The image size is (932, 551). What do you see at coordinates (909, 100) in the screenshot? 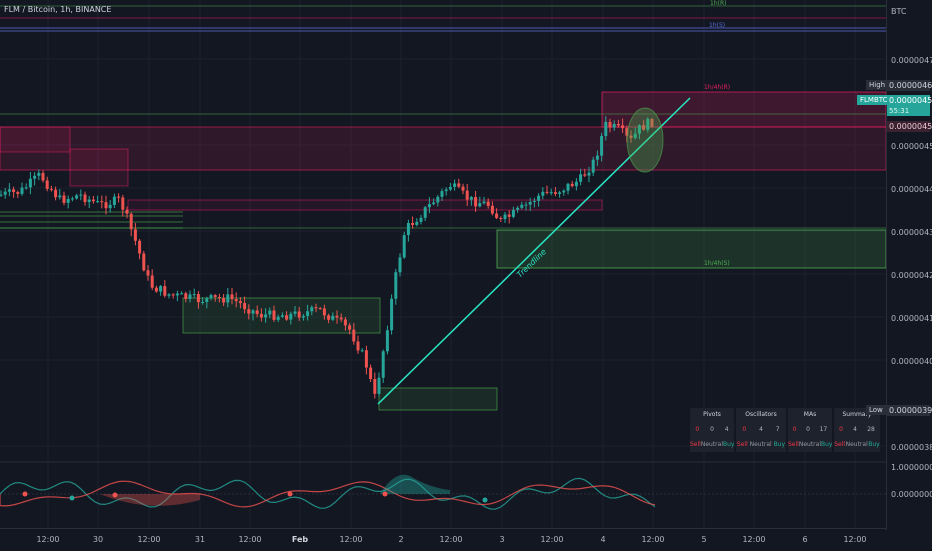
I see `last-price: 0.00000458` at bounding box center [909, 100].